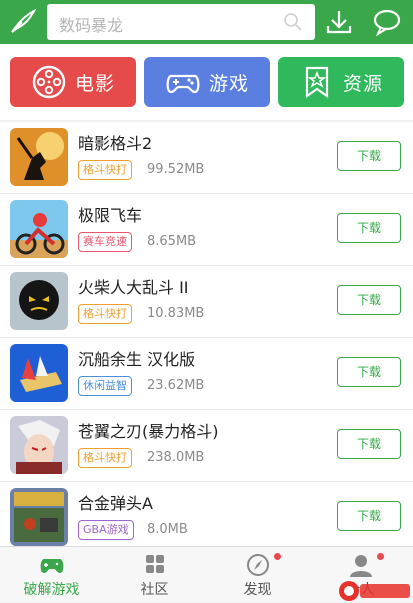  I want to click on game-name: 极限飞车, so click(110, 215).